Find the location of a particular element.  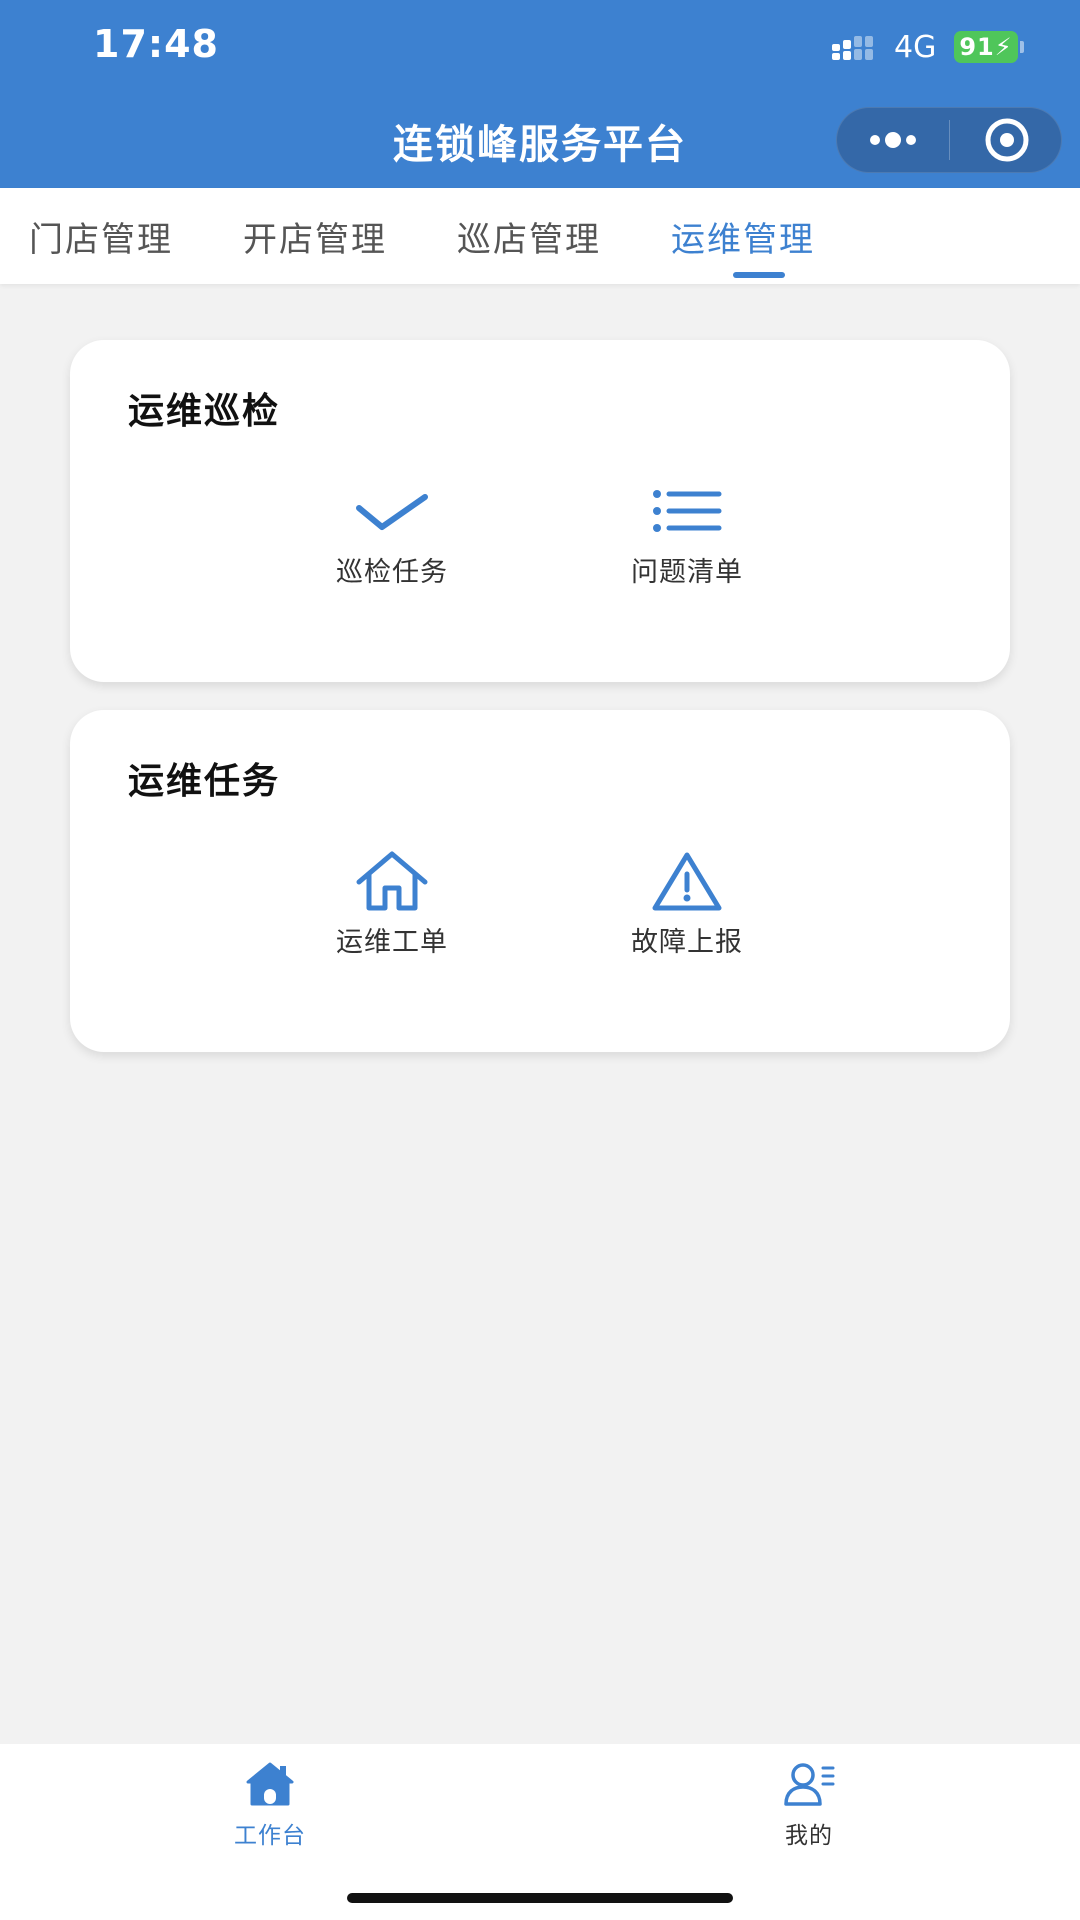

warning-icon is located at coordinates (687, 881).